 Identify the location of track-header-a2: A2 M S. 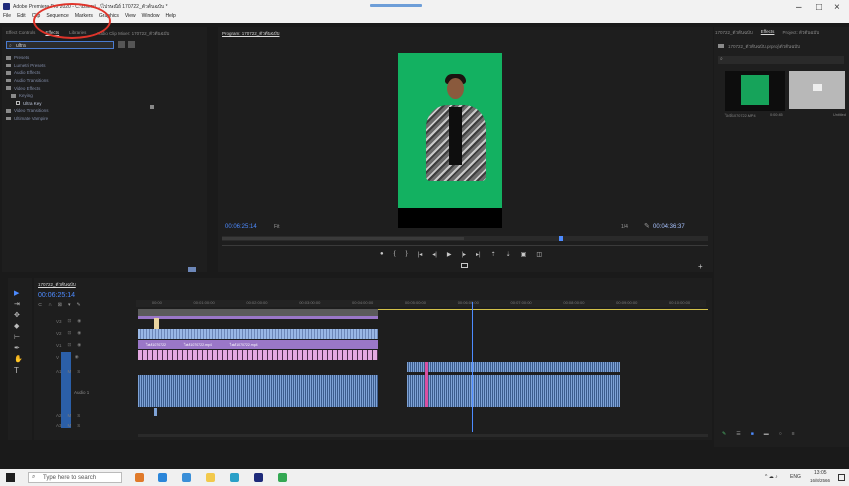
(85, 415).